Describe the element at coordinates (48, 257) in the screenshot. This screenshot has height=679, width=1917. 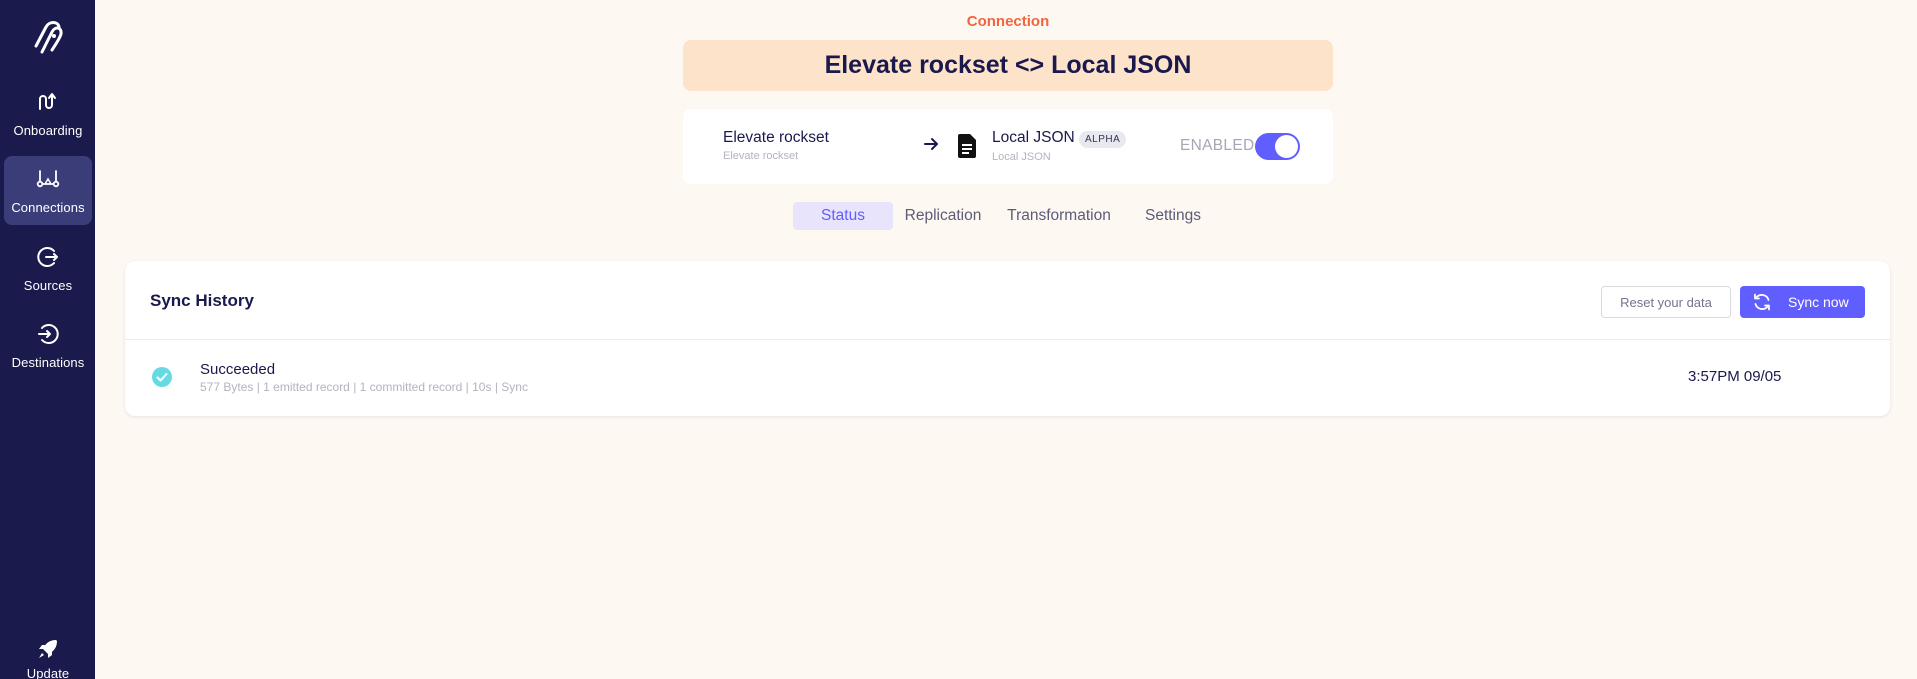
I see `sources-icon` at that location.